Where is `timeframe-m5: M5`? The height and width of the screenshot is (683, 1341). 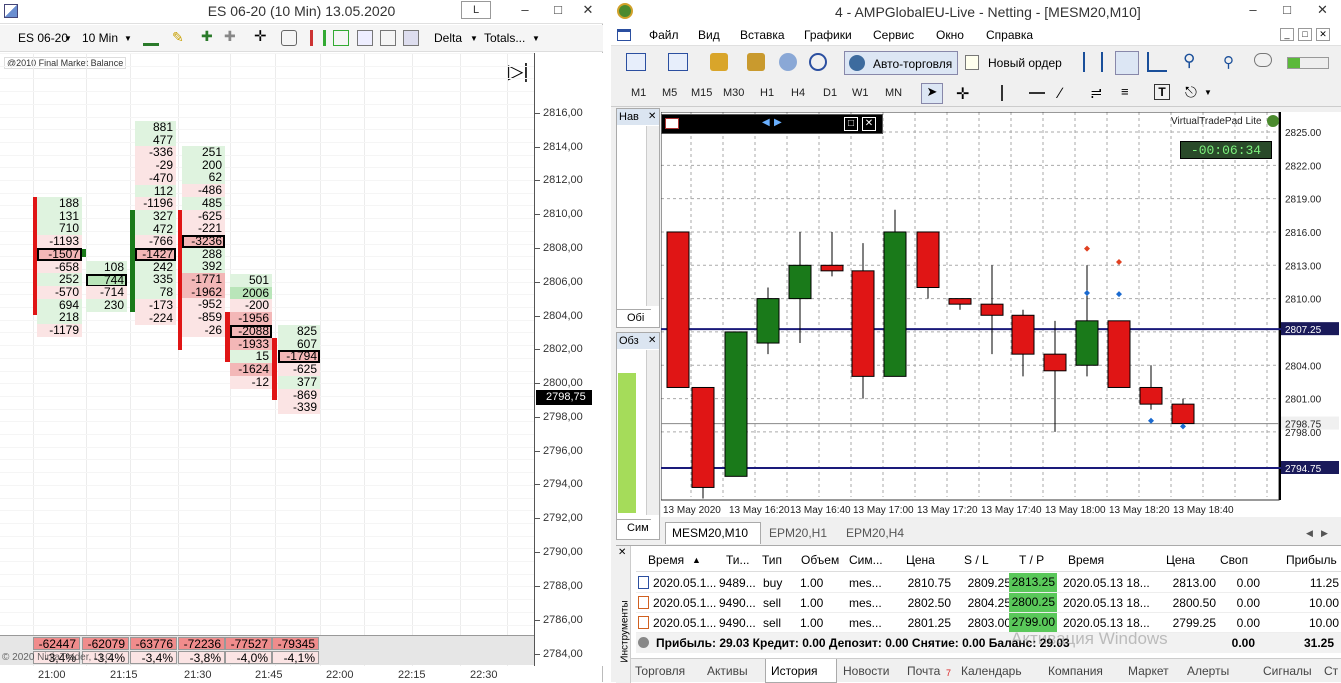
timeframe-m5: M5 is located at coordinates (669, 93).